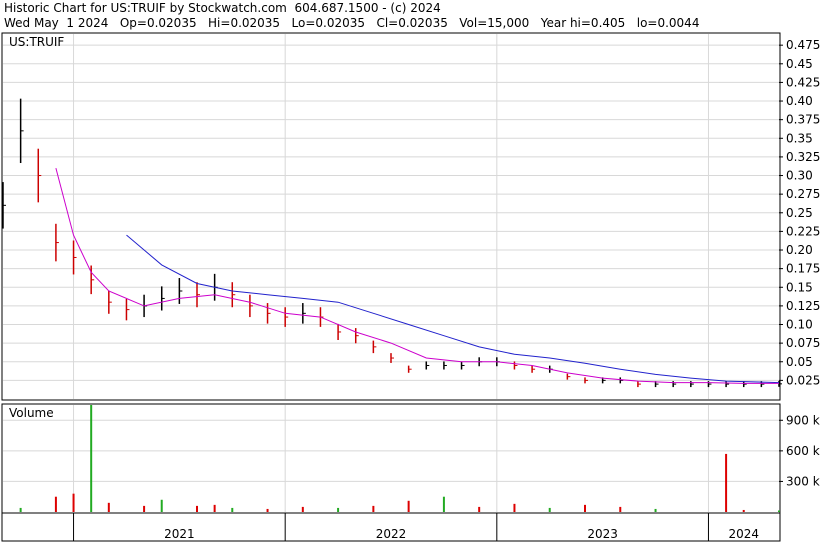 Image resolution: width=830 pixels, height=543 pixels. I want to click on price-tick-label: 0.075, so click(803, 343).